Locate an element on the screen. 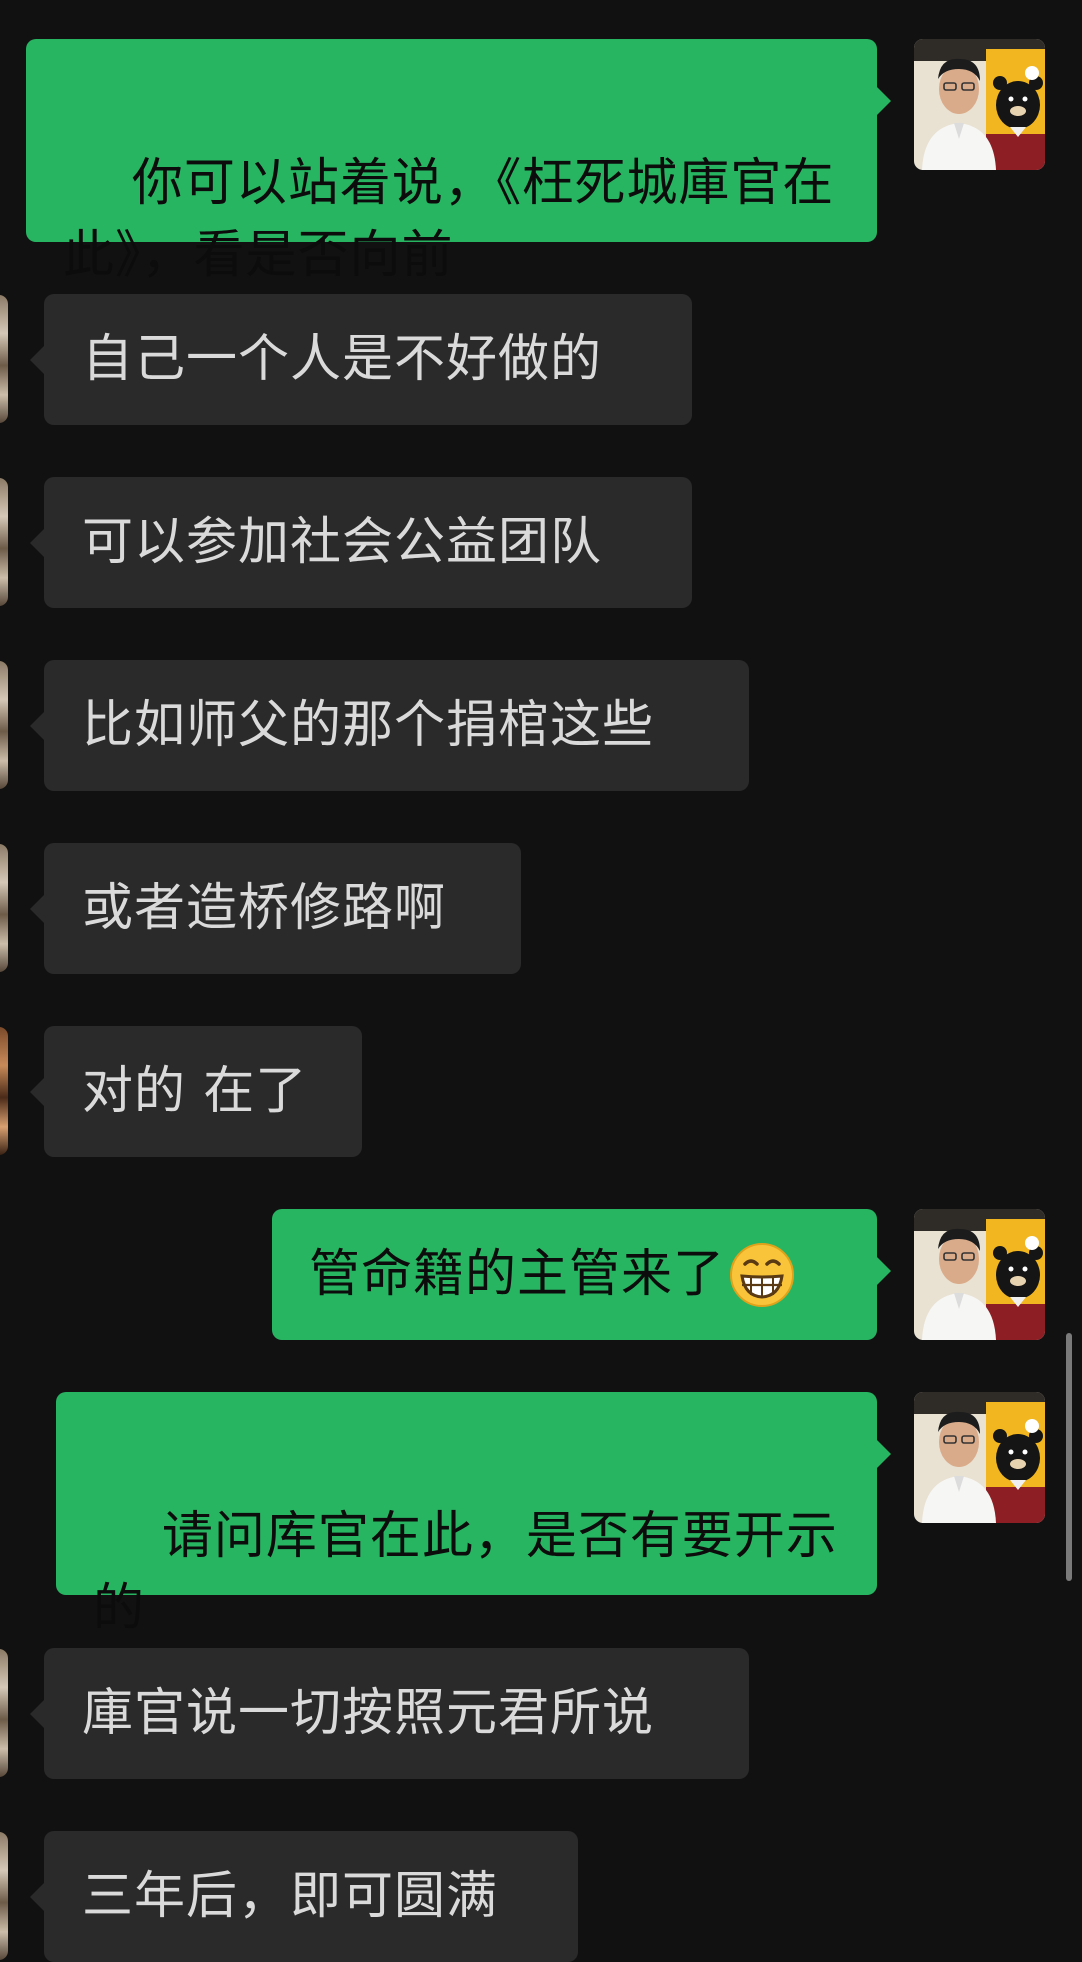 The height and width of the screenshot is (1962, 1082). incoming-message-bubble: 比如师父的那个捐棺这些 is located at coordinates (389, 725).